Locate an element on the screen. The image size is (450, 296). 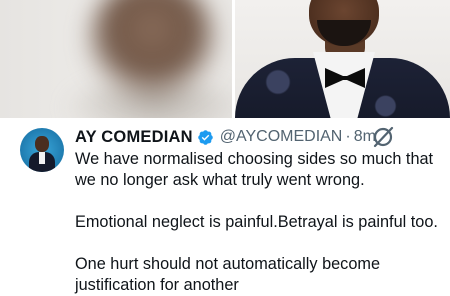
display-name: AY COMEDIAN is located at coordinates (134, 137).